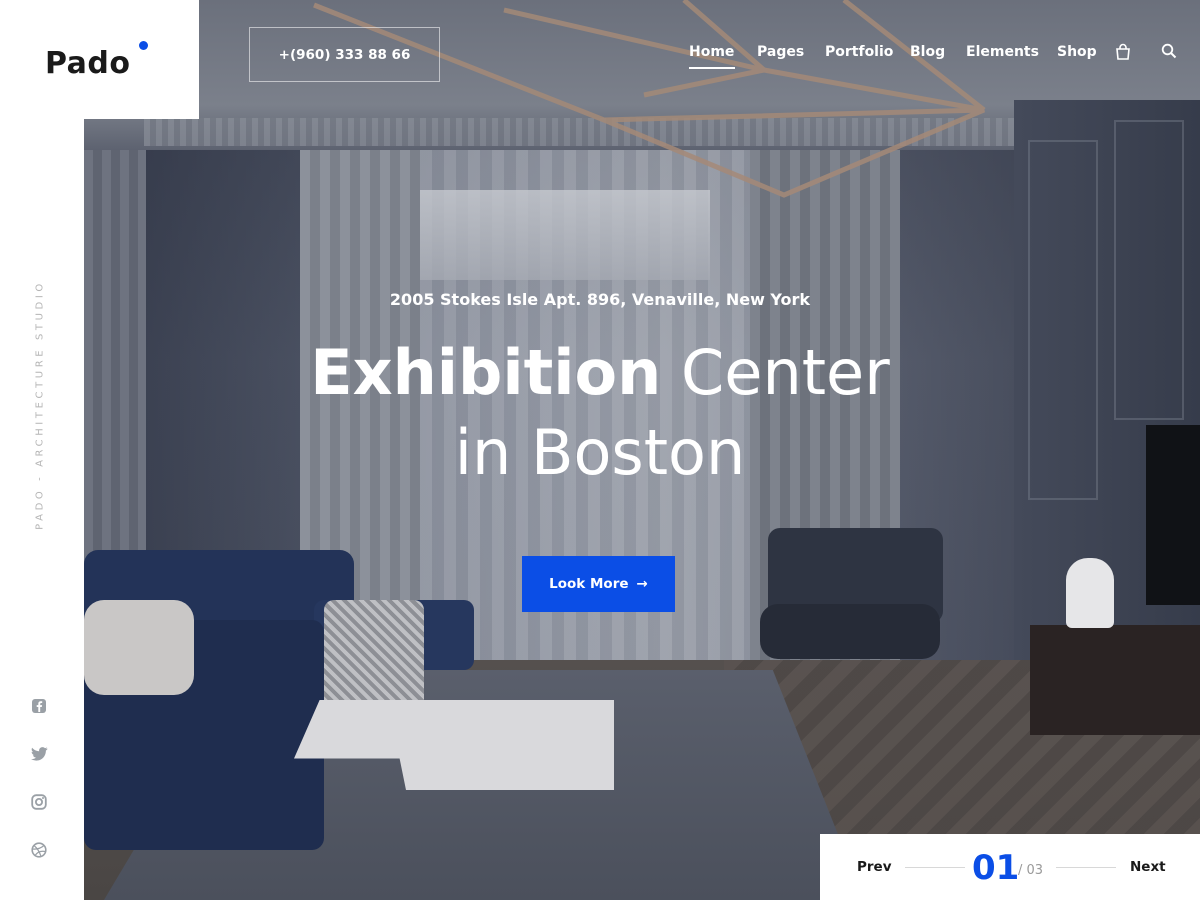 This screenshot has width=1200, height=900. Describe the element at coordinates (39, 754) in the screenshot. I see `twitter-icon` at that location.